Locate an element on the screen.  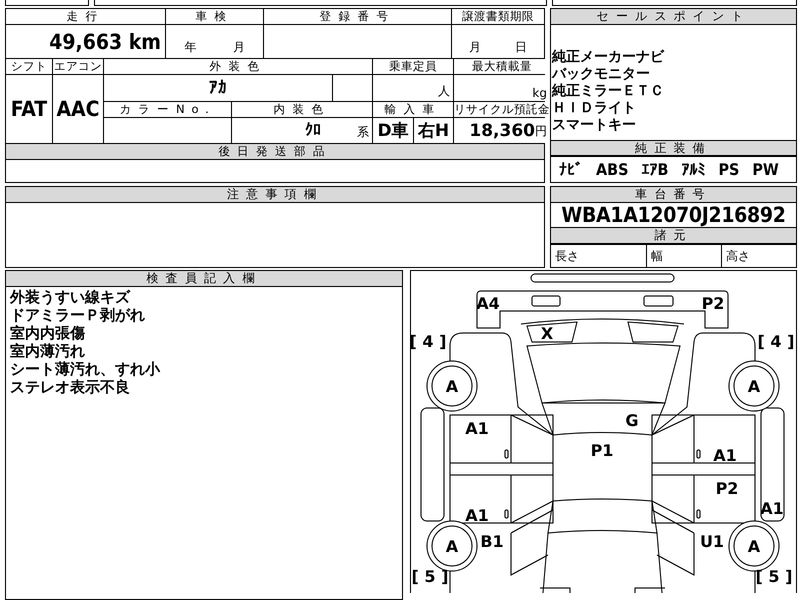
date-unit-label: 年 is located at coordinates (190, 47).